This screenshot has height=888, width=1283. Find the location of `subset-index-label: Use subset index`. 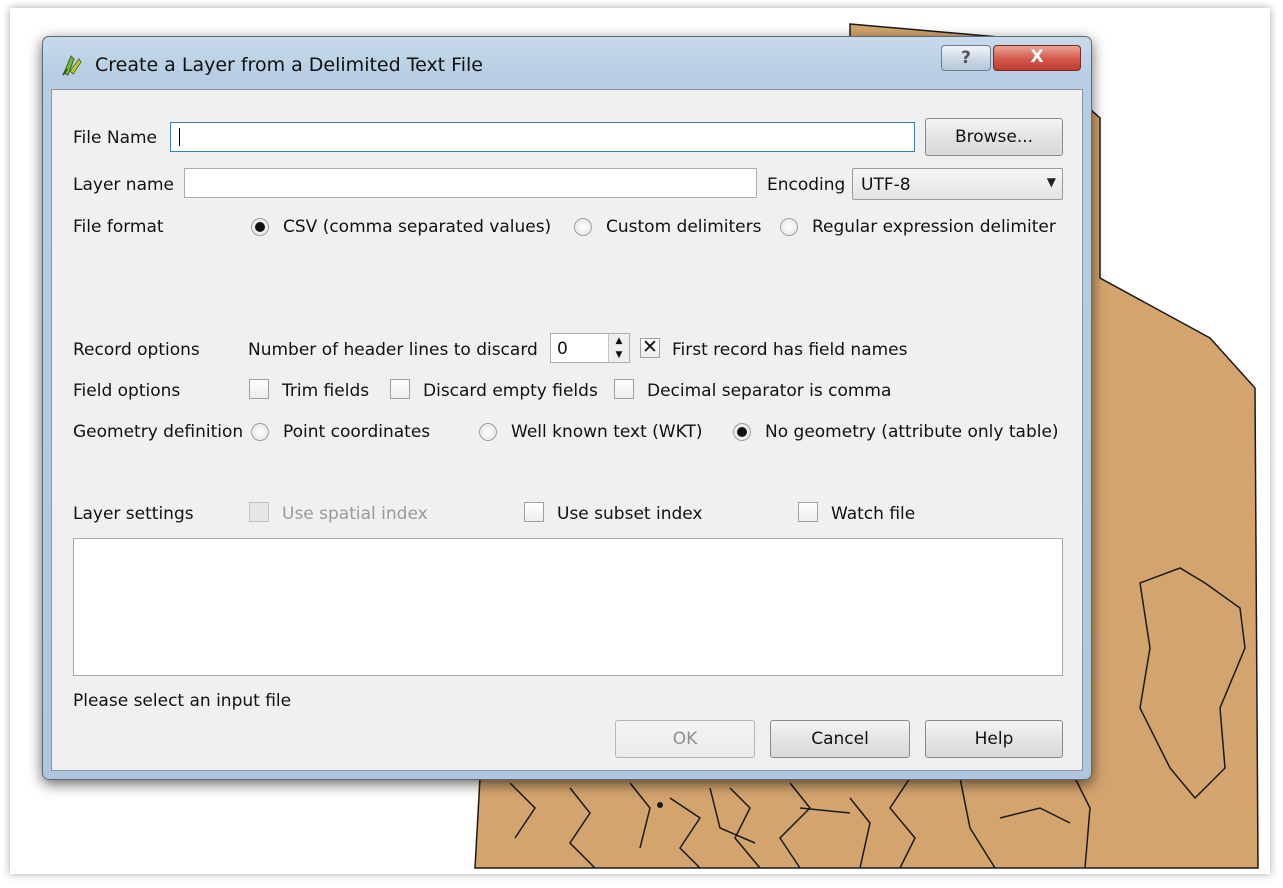

subset-index-label: Use subset index is located at coordinates (629, 514).